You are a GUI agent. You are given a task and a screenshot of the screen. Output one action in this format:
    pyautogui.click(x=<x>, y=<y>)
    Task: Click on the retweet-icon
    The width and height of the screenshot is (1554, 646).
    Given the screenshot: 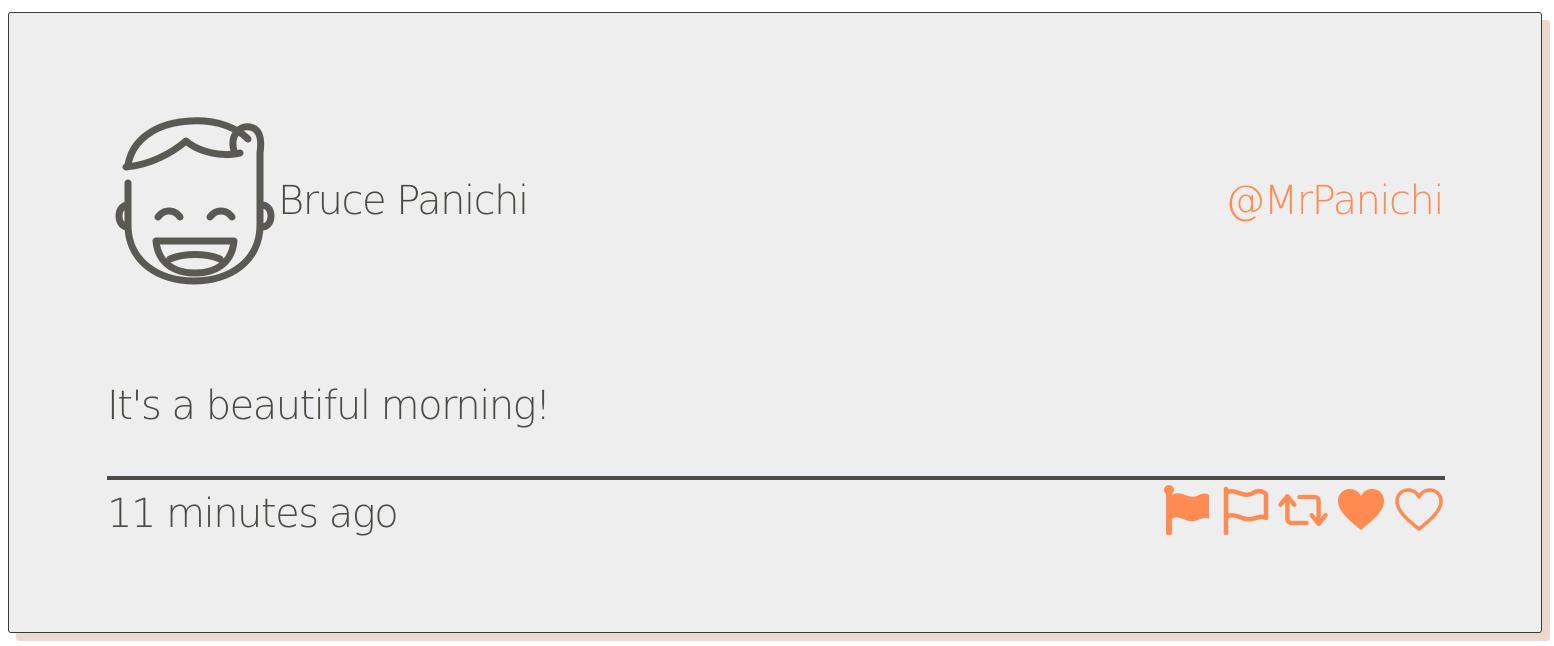 What is the action you would take?
    pyautogui.click(x=1303, y=510)
    